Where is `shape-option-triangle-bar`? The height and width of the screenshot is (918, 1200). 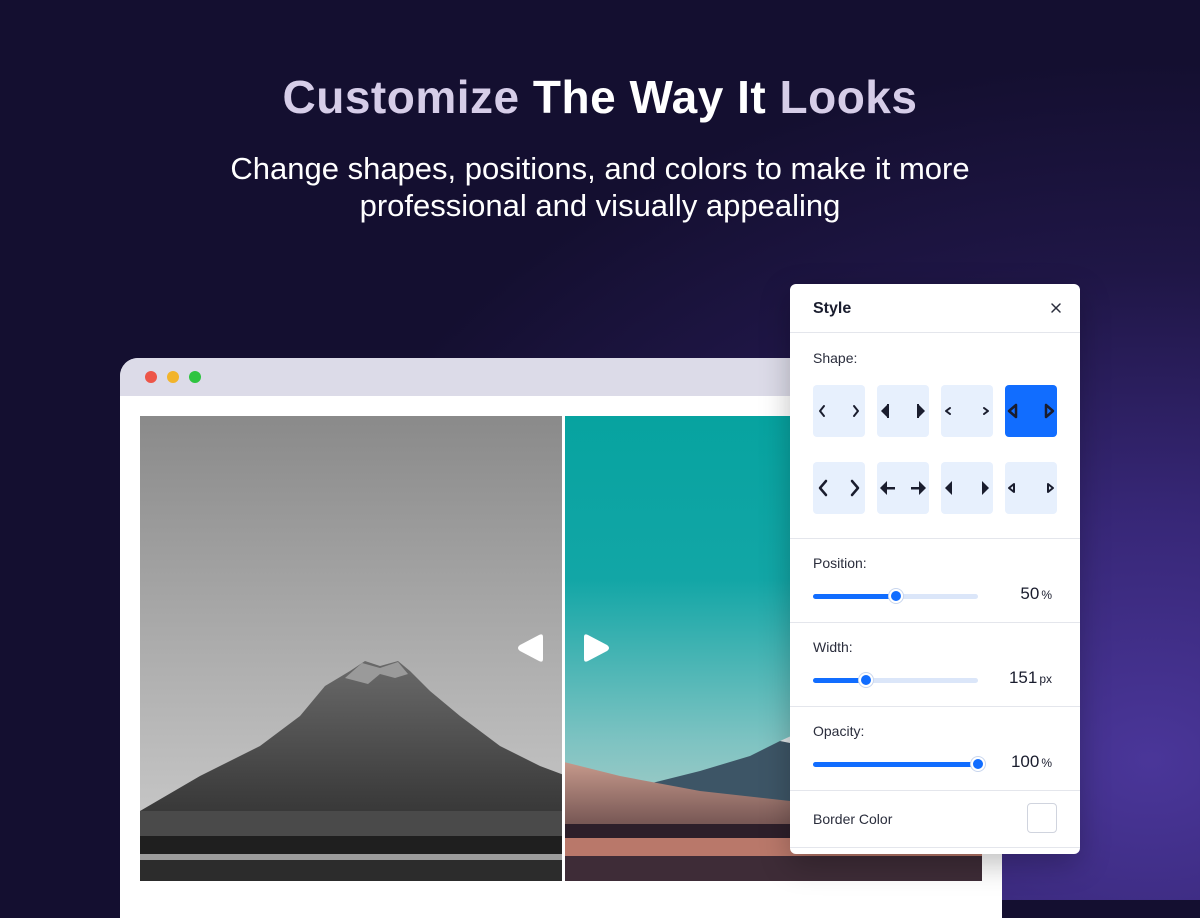 shape-option-triangle-bar is located at coordinates (903, 411).